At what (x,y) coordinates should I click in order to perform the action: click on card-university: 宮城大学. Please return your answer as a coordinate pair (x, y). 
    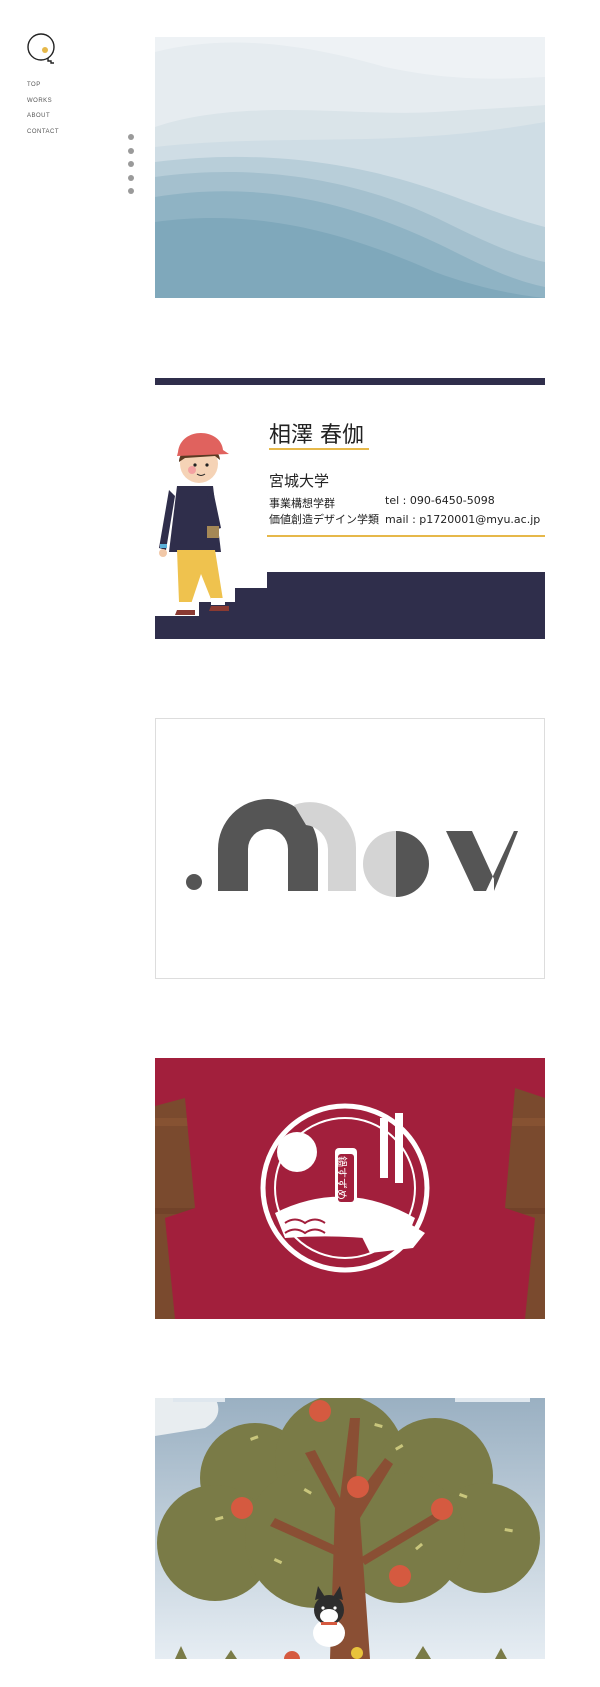
    Looking at the image, I should click on (299, 481).